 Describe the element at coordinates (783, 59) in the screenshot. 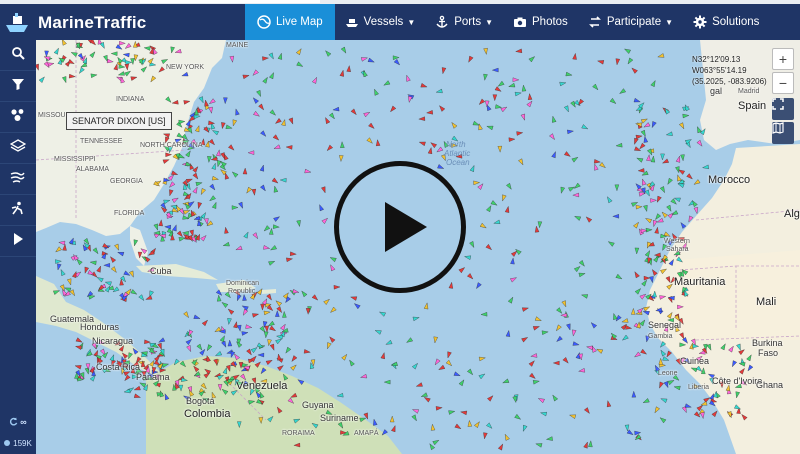

I see `zoom-in-button: +` at that location.